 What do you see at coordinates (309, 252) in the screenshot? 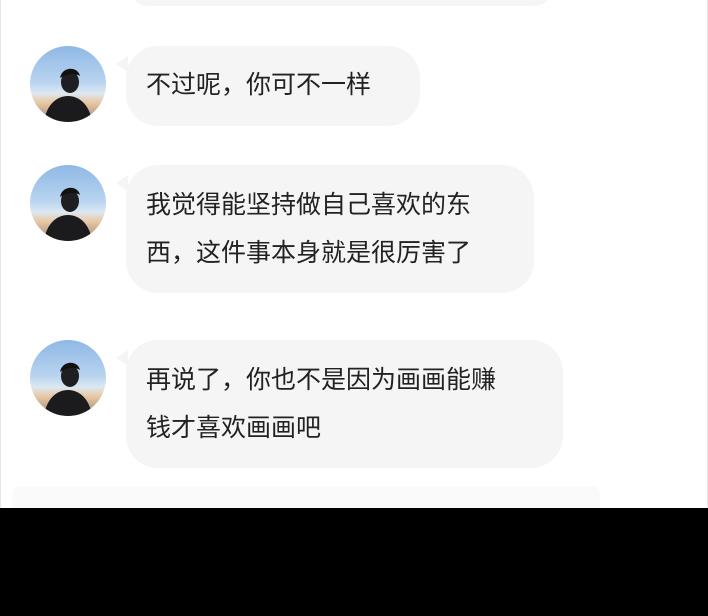
I see `message-text-line: 西，这件事本身就是很厉害了` at bounding box center [309, 252].